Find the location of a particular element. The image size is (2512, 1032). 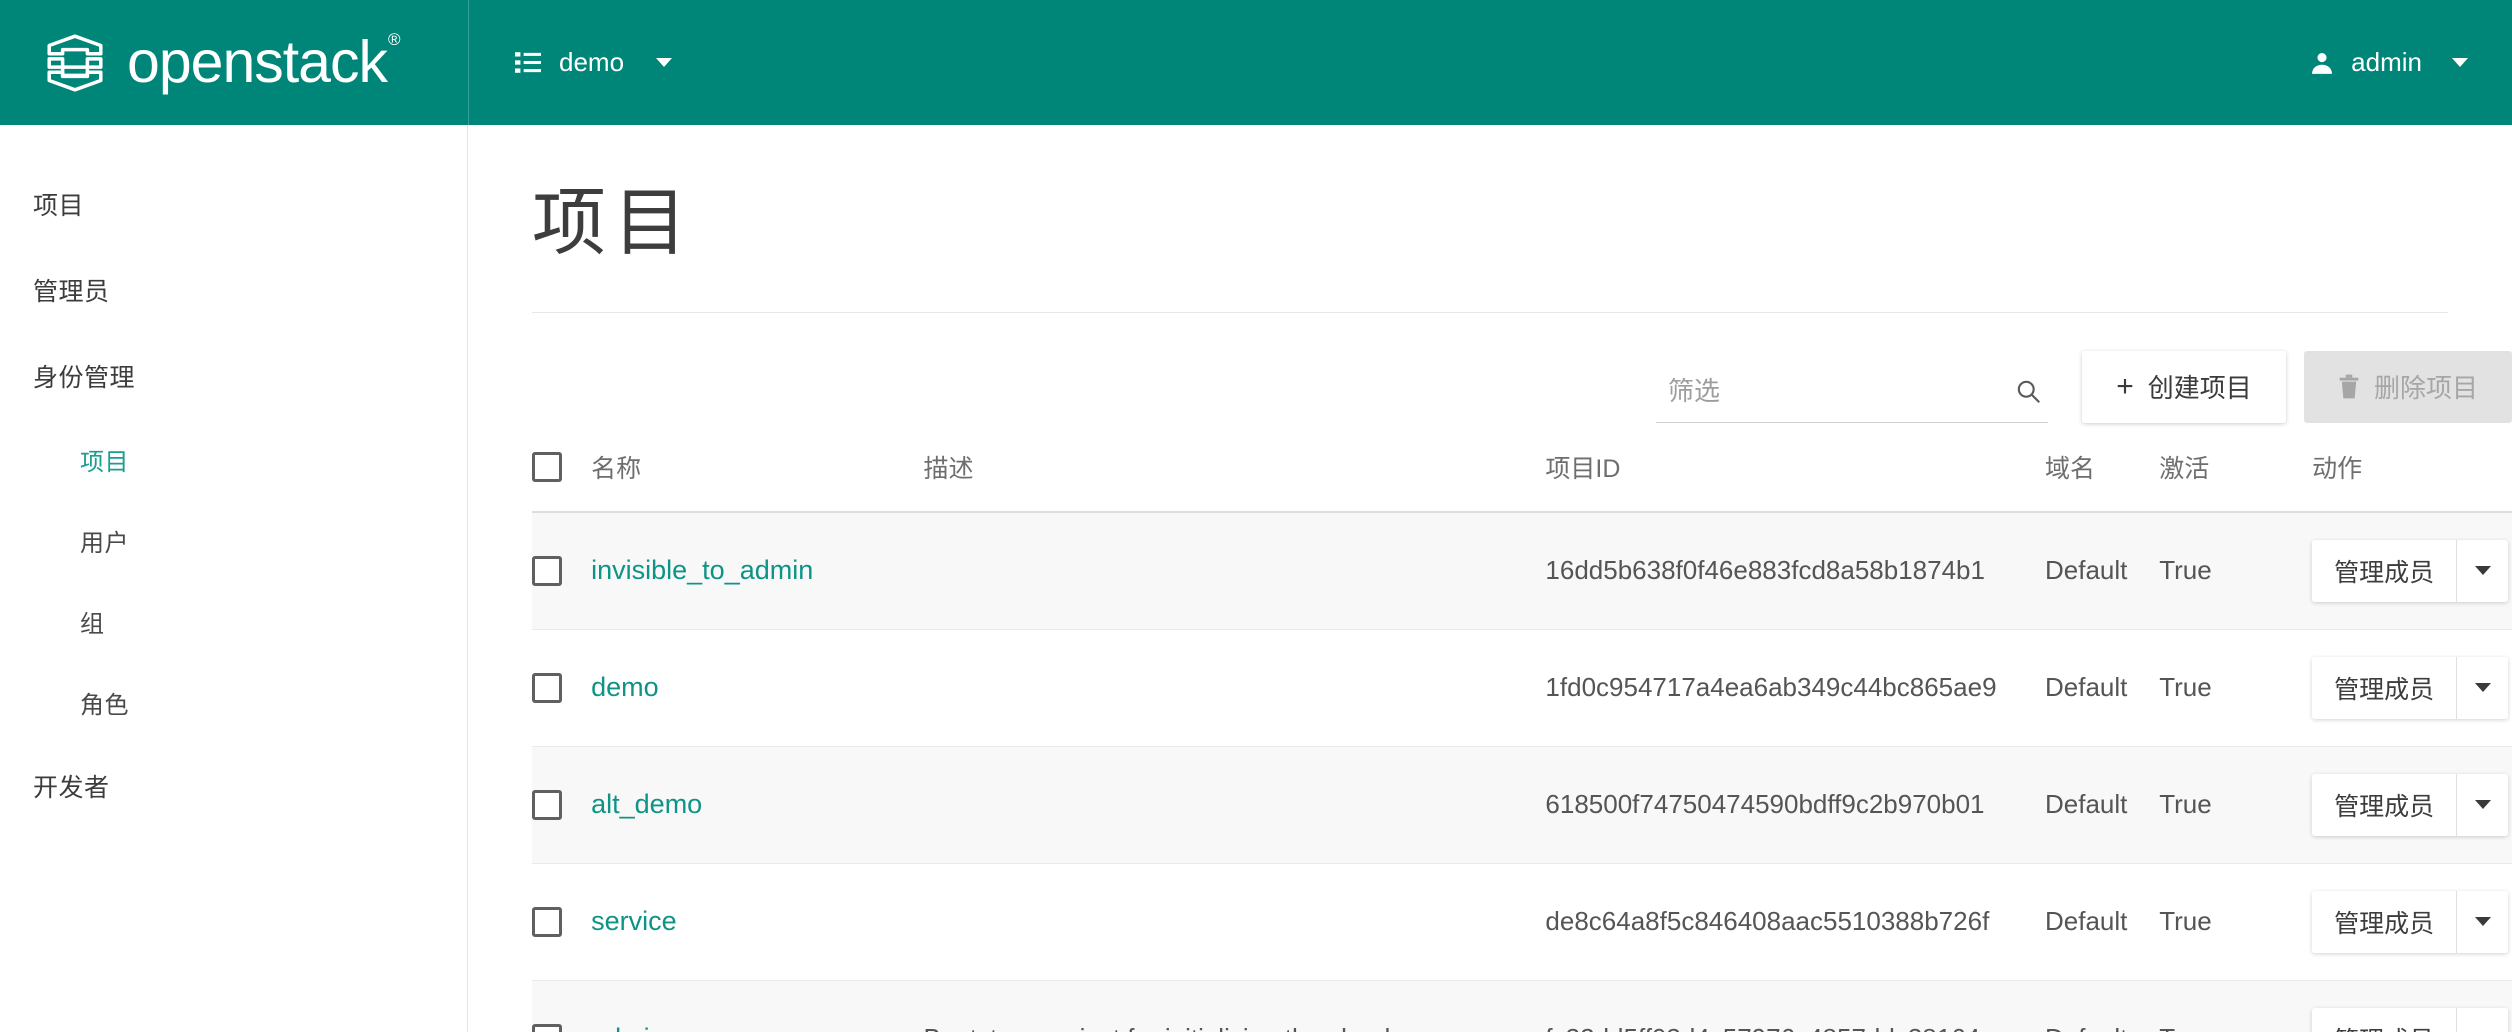

project-selector: demo is located at coordinates (593, 62).